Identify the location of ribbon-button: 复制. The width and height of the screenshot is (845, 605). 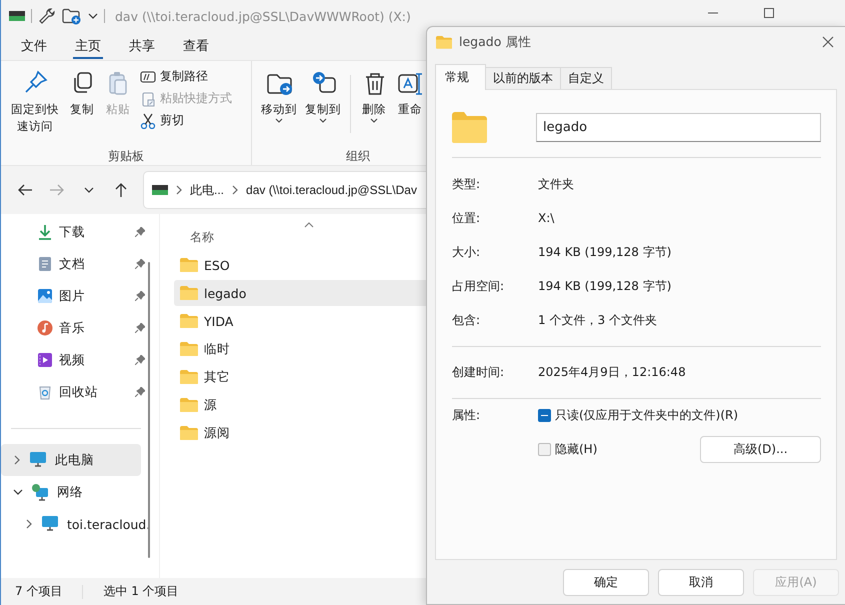
(82, 107).